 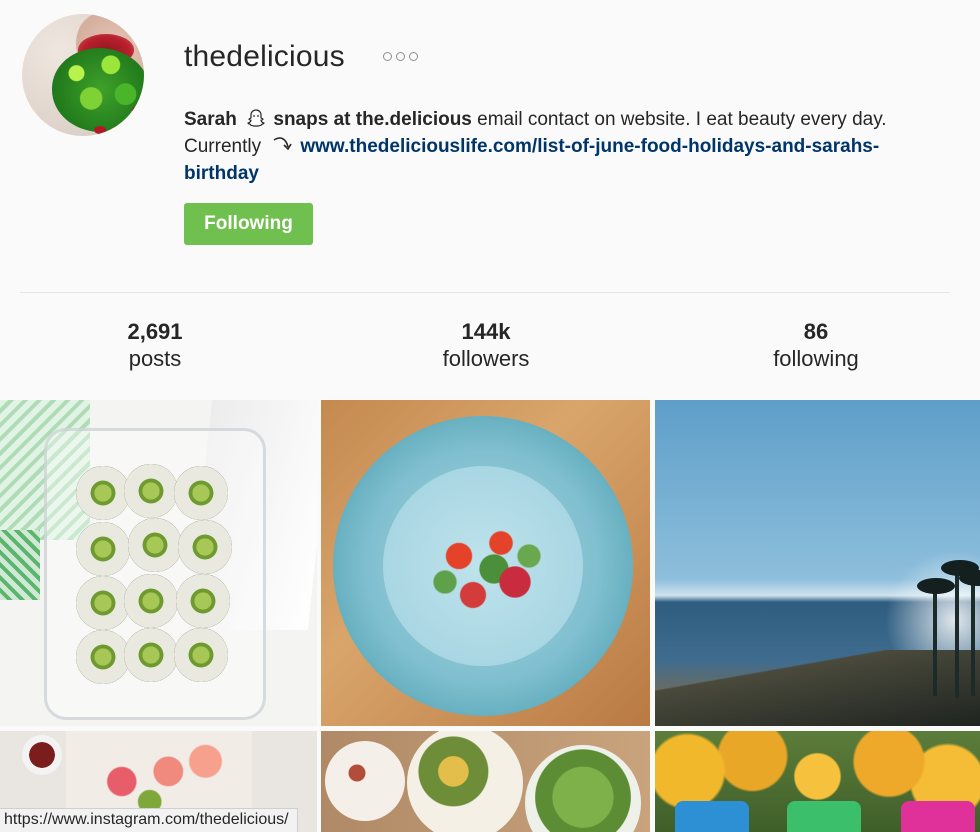 What do you see at coordinates (155, 345) in the screenshot?
I see `stat-posts: 2,691 posts` at bounding box center [155, 345].